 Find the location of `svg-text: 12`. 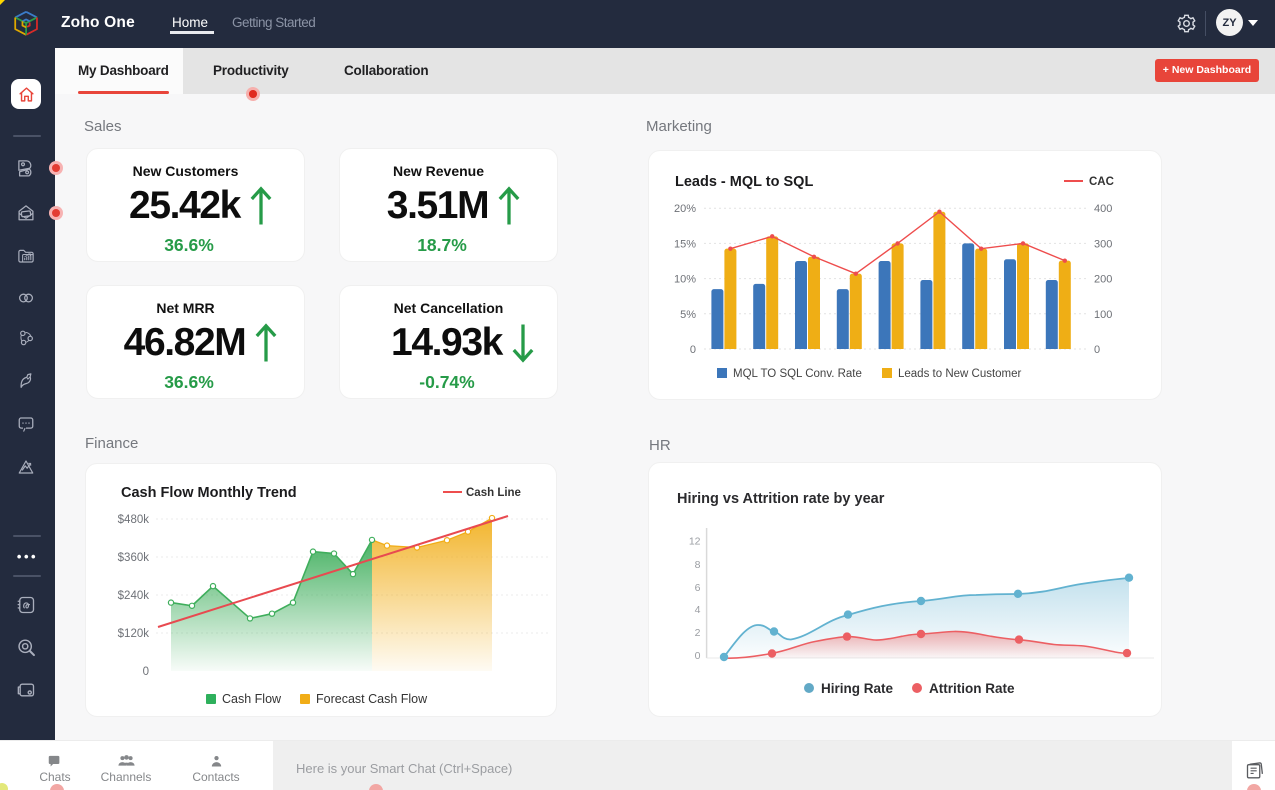

svg-text: 12 is located at coordinates (695, 542).